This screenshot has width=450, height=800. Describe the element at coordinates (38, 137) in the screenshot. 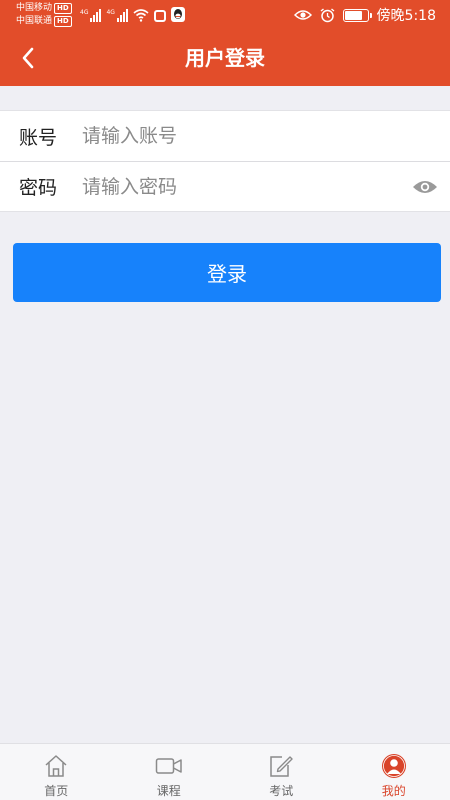

I see `account-label: 账号` at that location.